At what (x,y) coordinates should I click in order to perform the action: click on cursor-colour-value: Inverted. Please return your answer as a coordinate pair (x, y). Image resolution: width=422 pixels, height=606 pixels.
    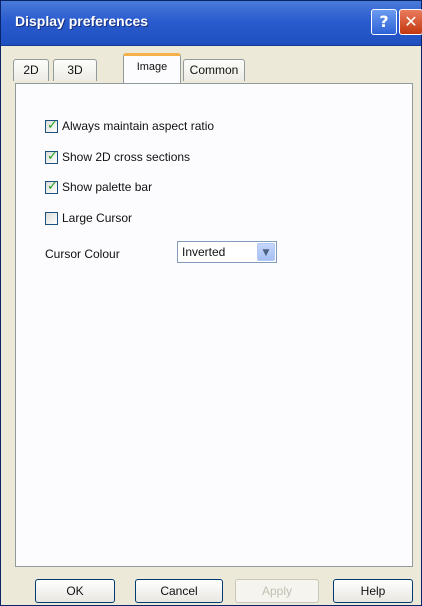
    Looking at the image, I should click on (204, 252).